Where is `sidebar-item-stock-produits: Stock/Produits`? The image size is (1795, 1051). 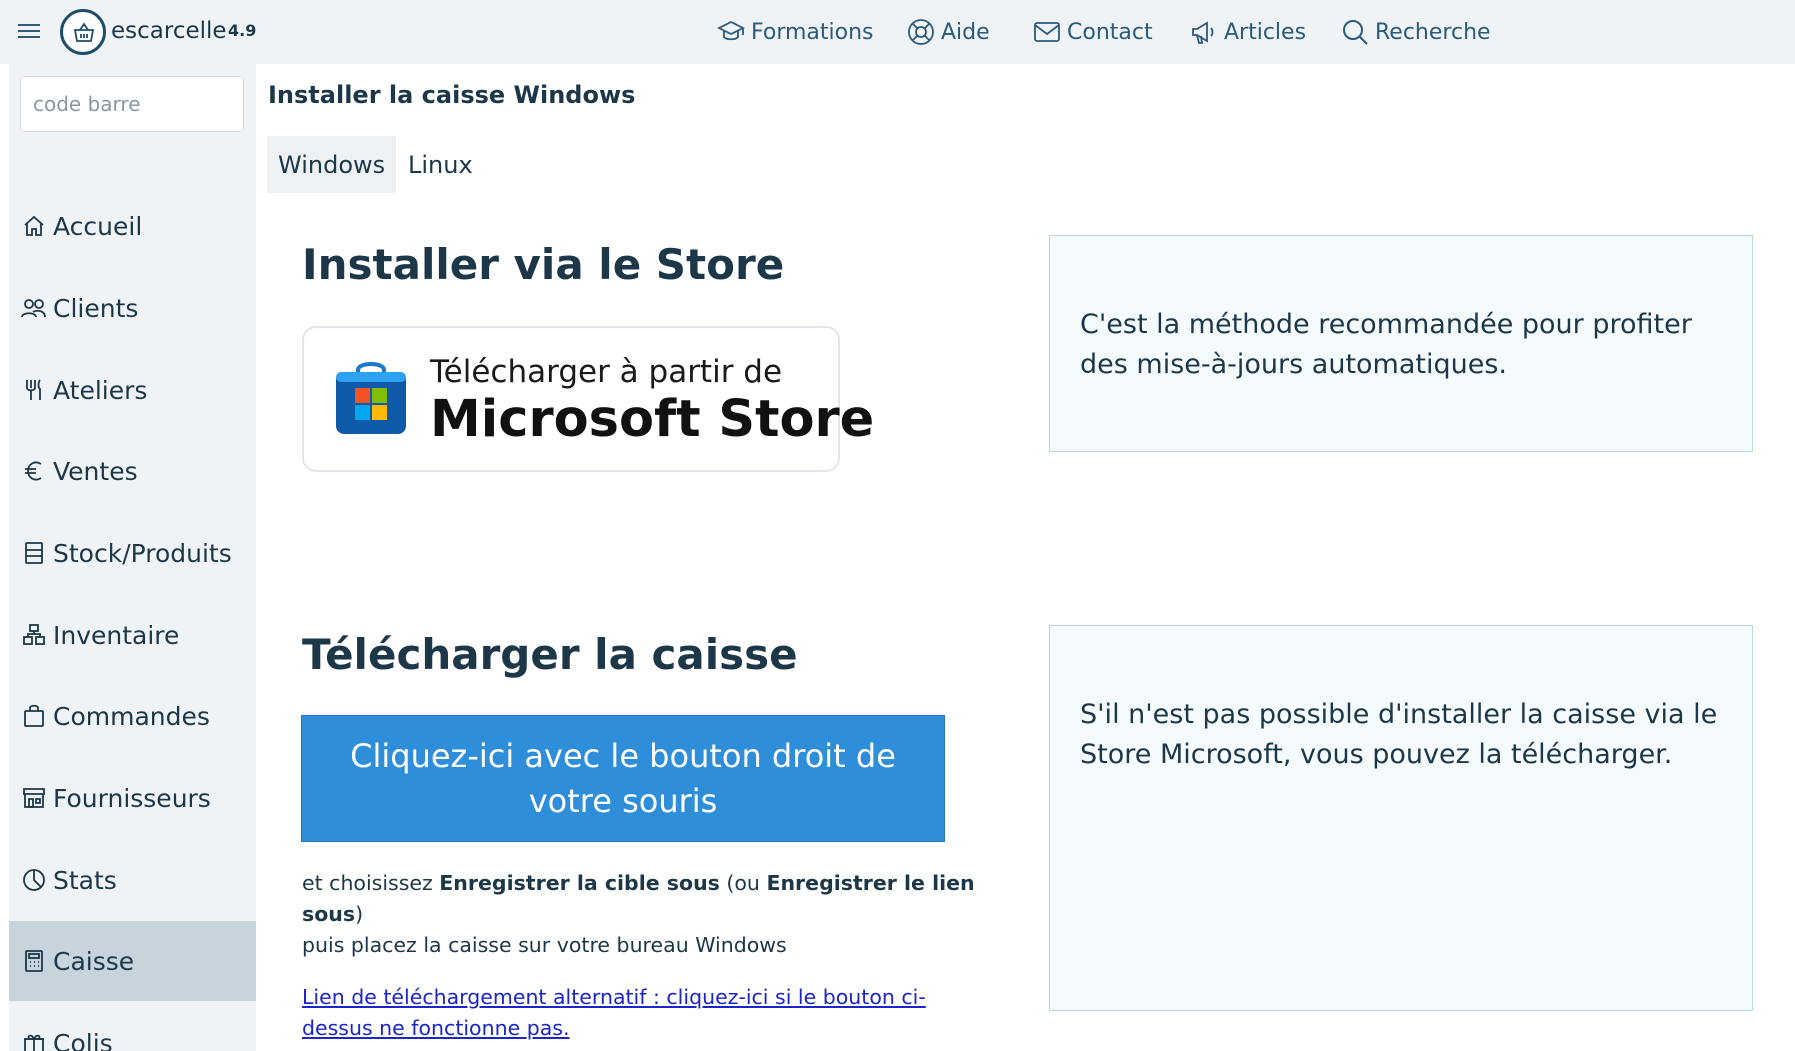
sidebar-item-stock-produits: Stock/Produits is located at coordinates (132, 553).